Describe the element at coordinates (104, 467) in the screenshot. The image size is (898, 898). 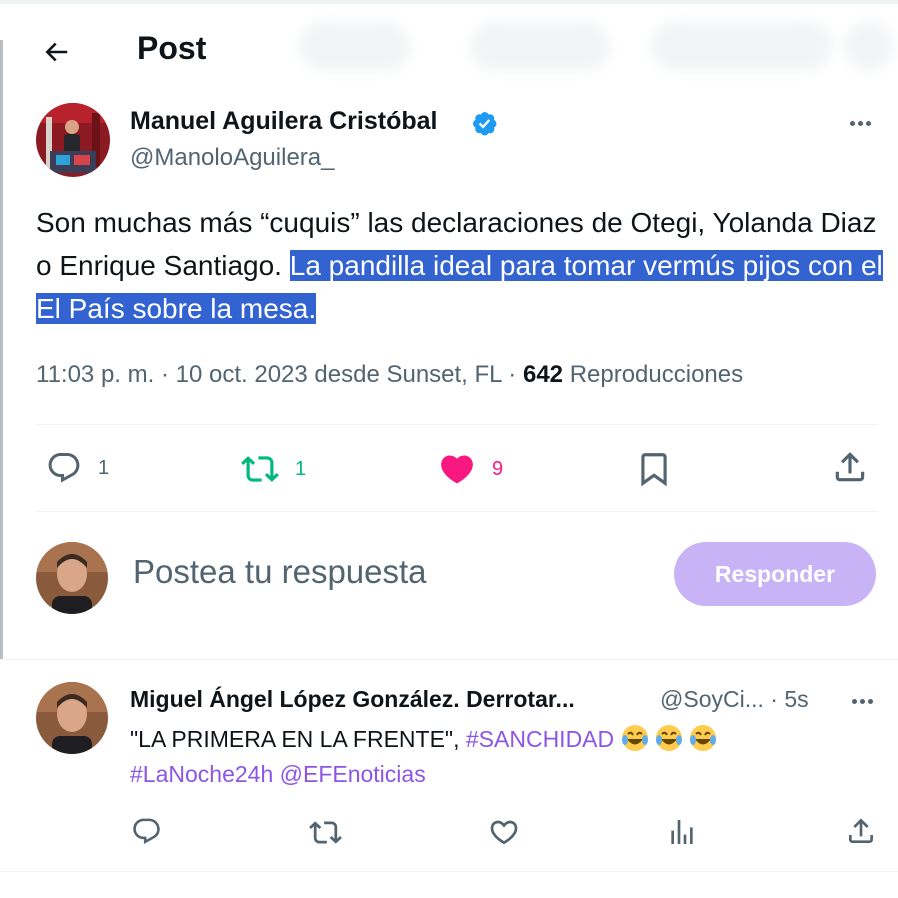
I see `reply-count: 1` at that location.